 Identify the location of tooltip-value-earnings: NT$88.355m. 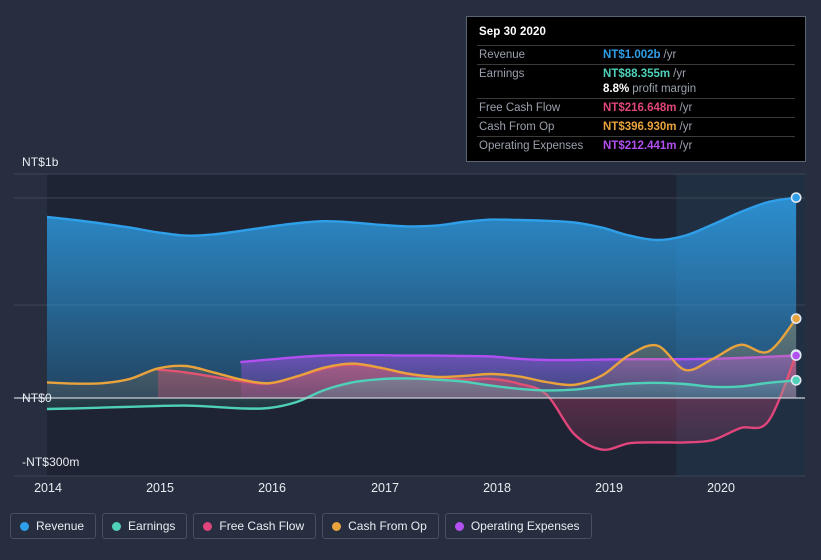
(637, 74).